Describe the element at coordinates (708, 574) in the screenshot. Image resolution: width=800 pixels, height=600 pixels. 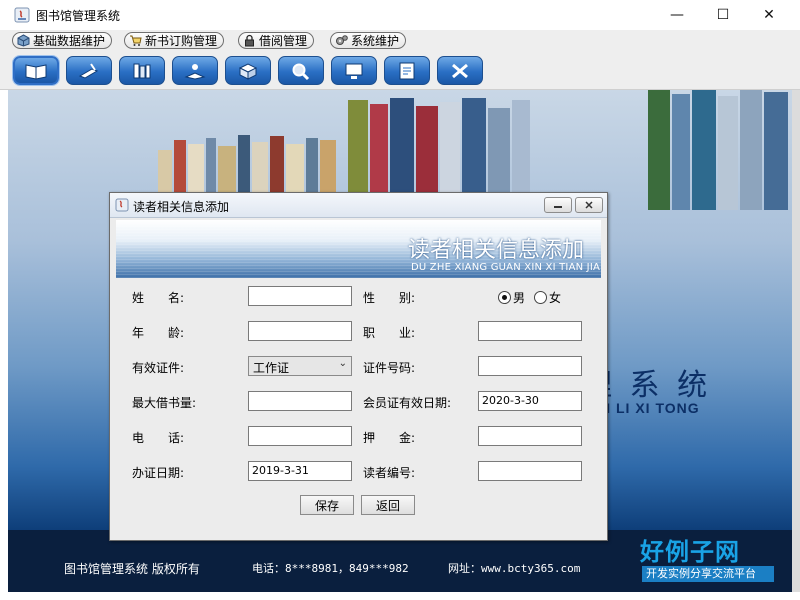
I see `watermark-tagline: 开发实例分享交流平台` at that location.